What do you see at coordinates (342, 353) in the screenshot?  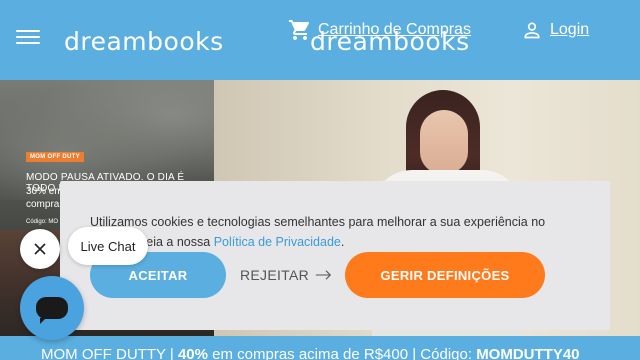 I see `ticker-part-2: em compras acima de R$400 | Código:` at bounding box center [342, 353].